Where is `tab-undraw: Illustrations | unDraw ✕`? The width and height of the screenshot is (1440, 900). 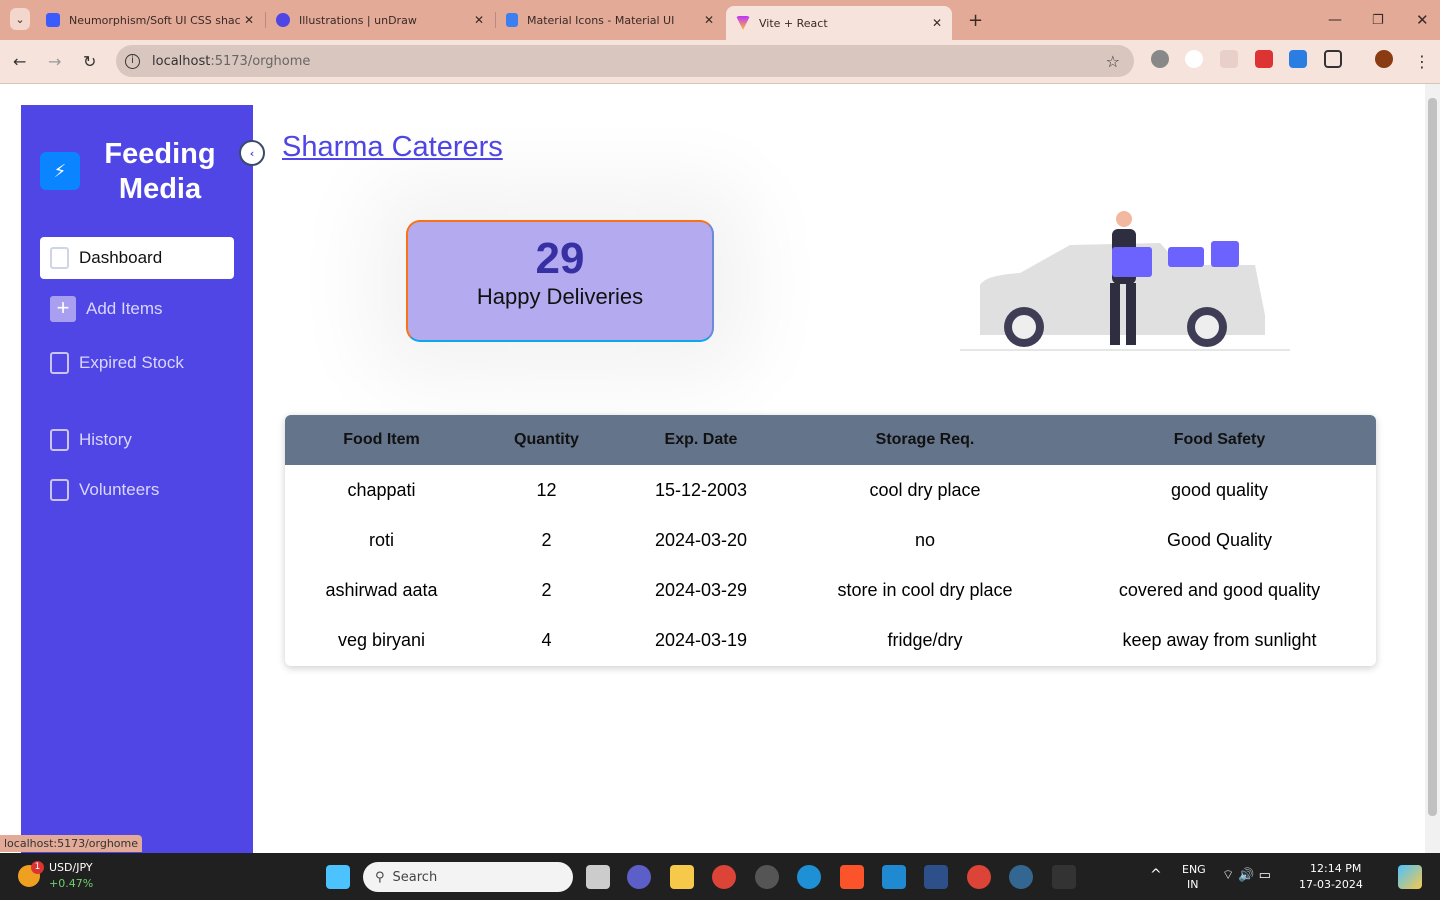 tab-undraw: Illustrations | unDraw ✕ is located at coordinates (380, 20).